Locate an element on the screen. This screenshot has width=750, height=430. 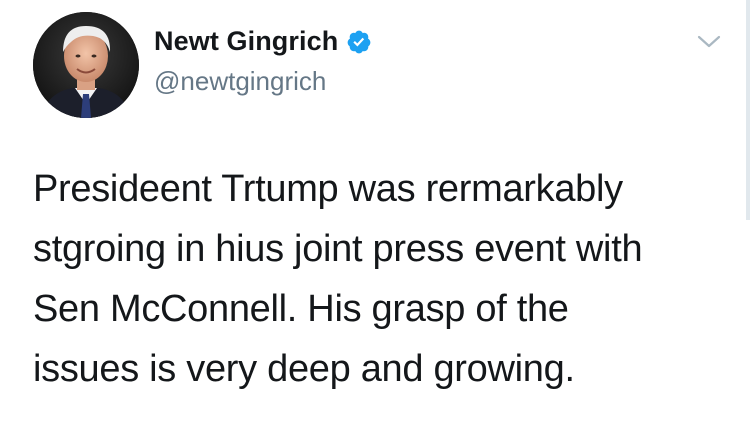
display-name: Newt Gingrich is located at coordinates (246, 41).